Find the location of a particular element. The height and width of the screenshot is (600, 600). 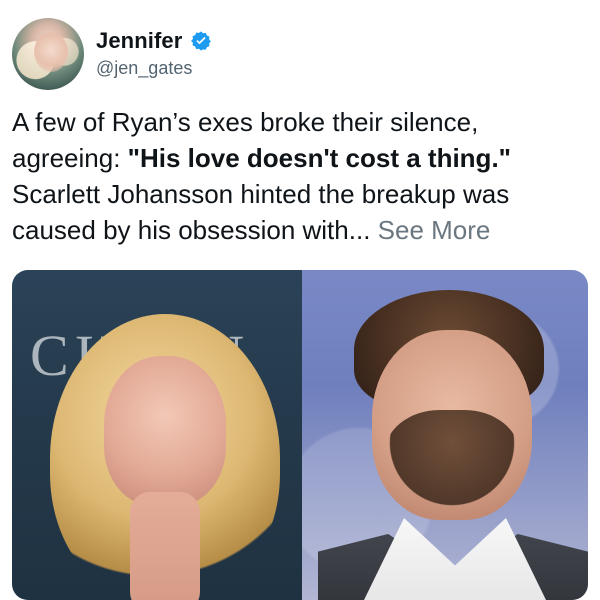

author-name-row: Jennifer is located at coordinates (154, 41).